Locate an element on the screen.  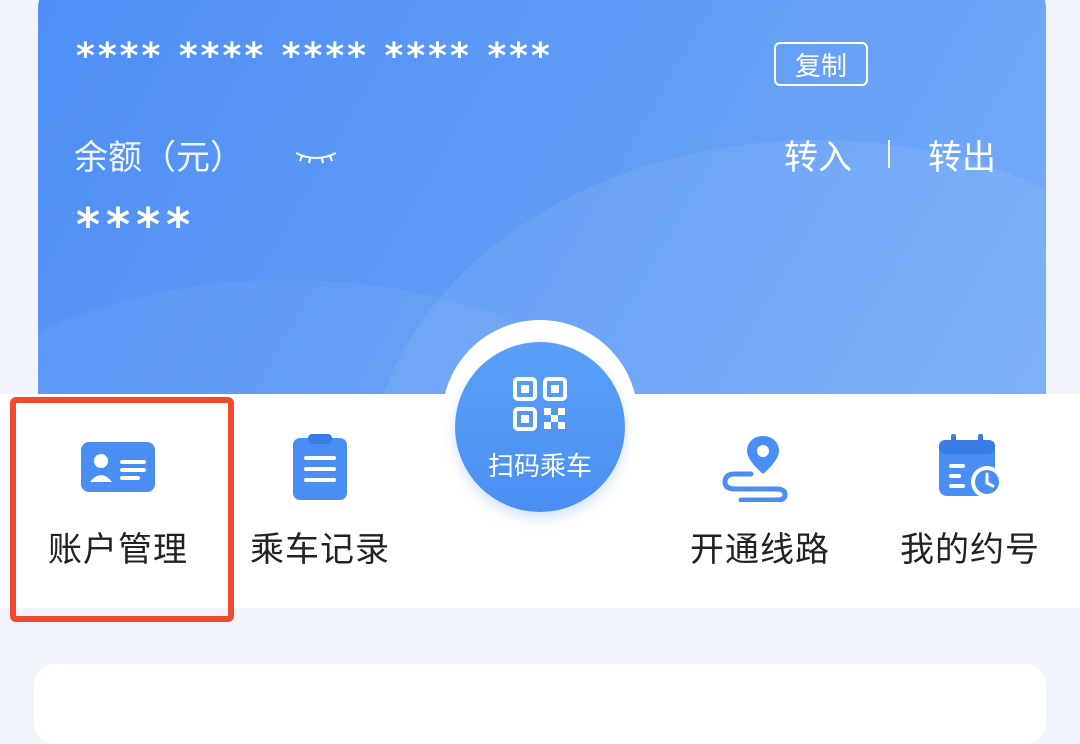
clipboard-icon is located at coordinates (320, 467).